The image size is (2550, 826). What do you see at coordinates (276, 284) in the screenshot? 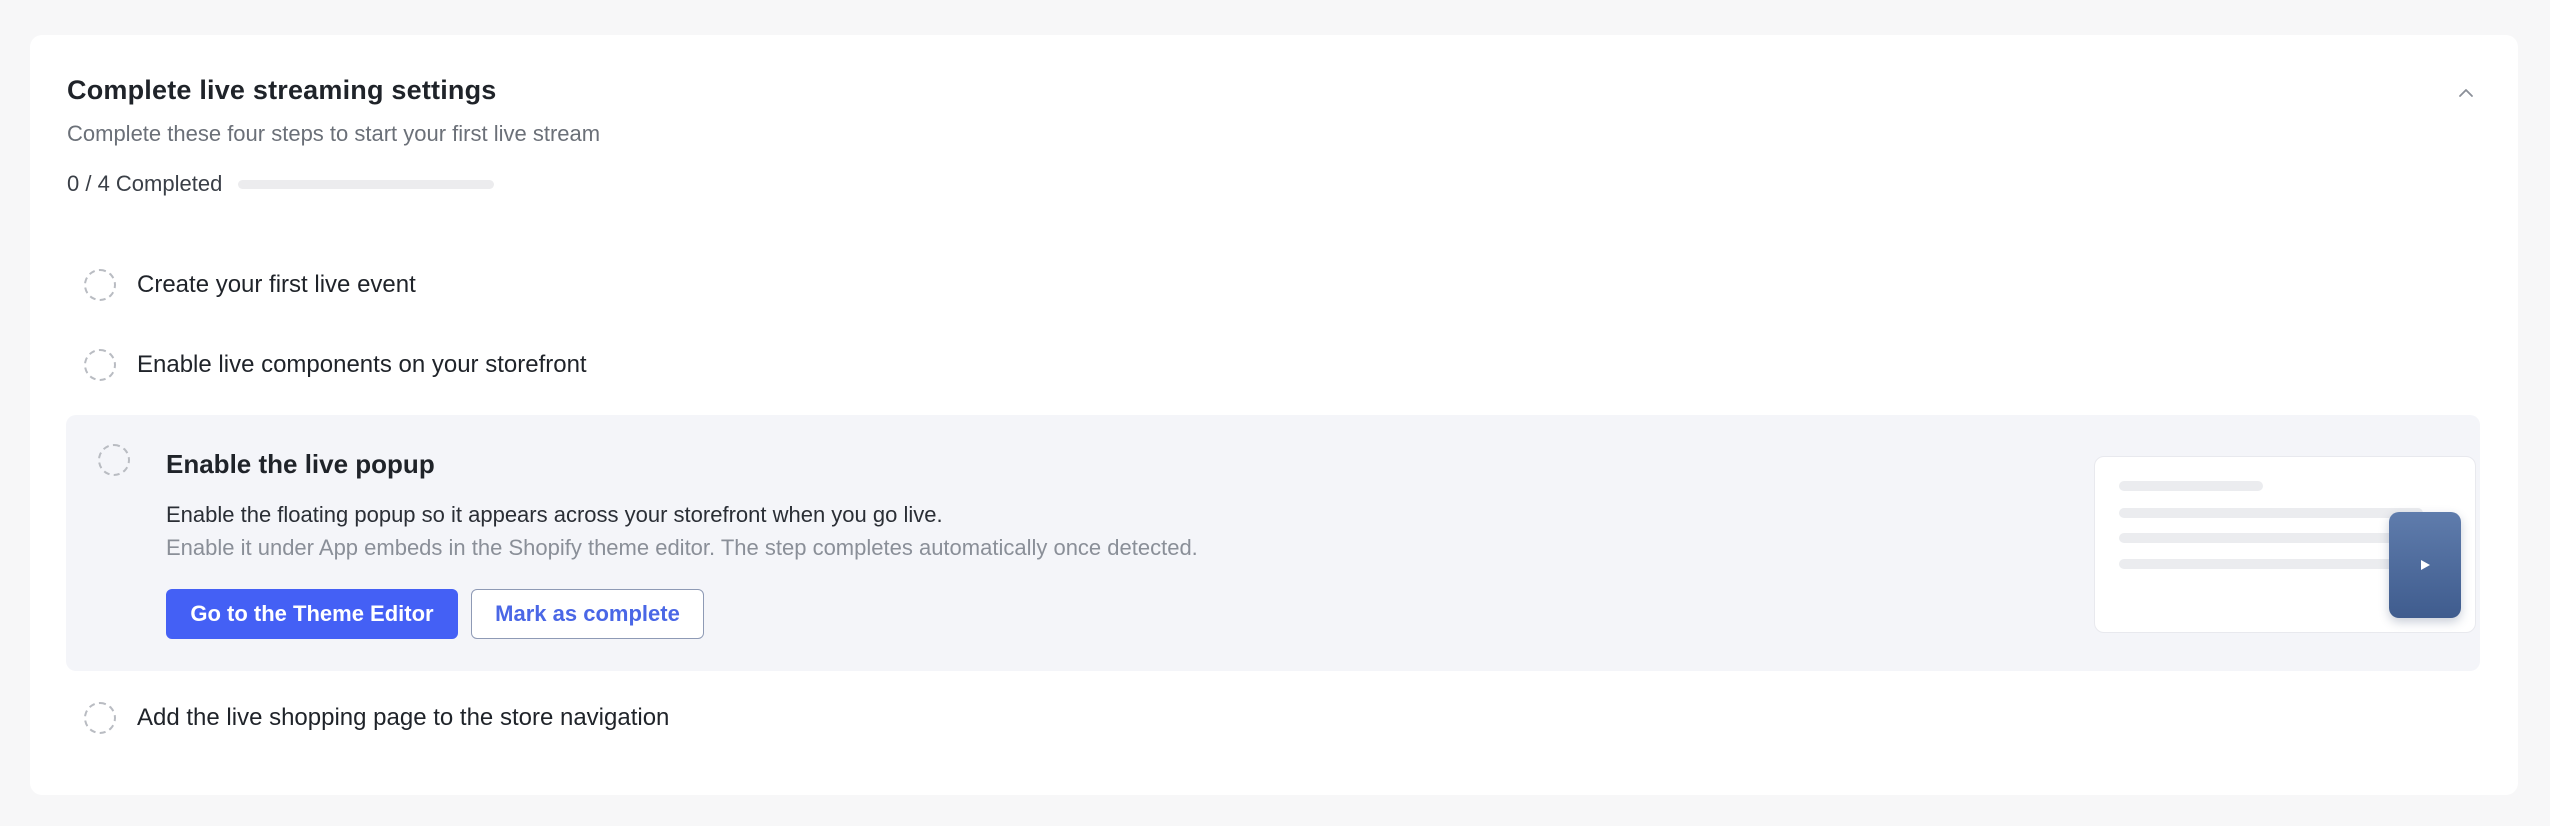
I see `step-title: Create your first live event` at bounding box center [276, 284].